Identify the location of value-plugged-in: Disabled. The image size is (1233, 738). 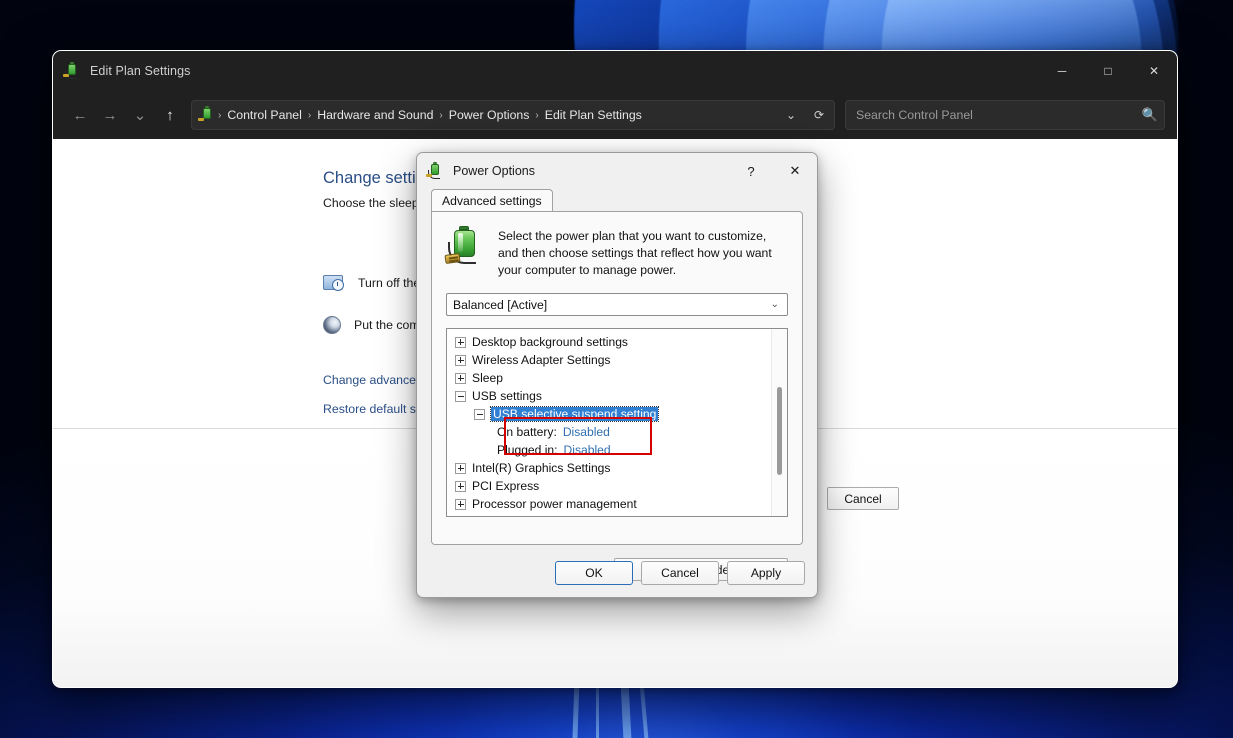
(587, 450).